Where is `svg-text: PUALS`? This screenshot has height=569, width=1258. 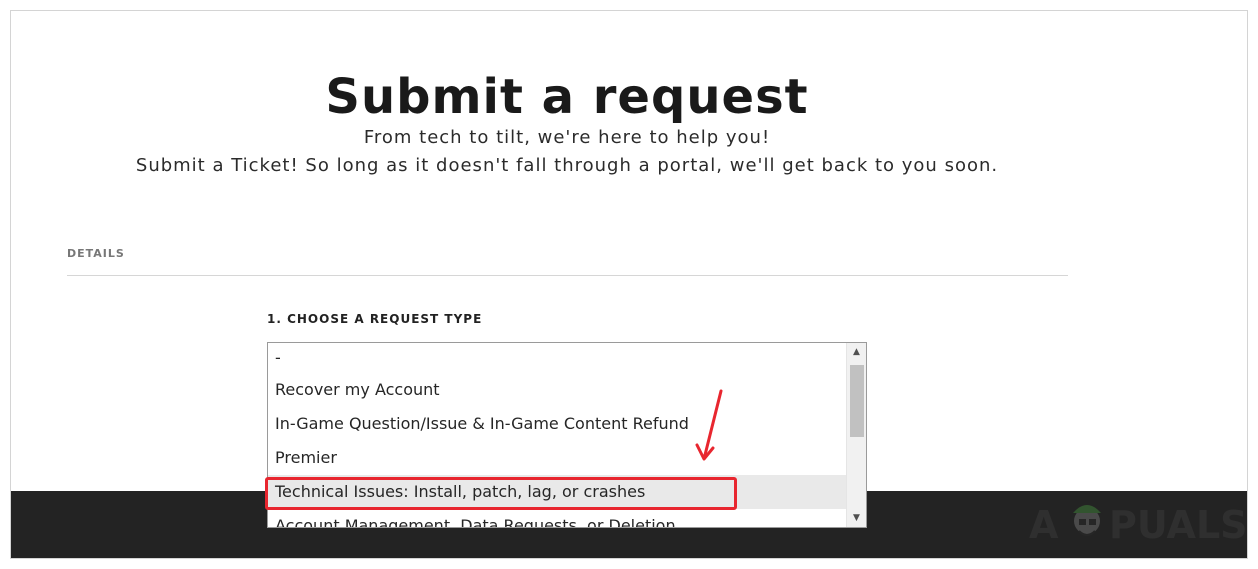 svg-text: PUALS is located at coordinates (1178, 525).